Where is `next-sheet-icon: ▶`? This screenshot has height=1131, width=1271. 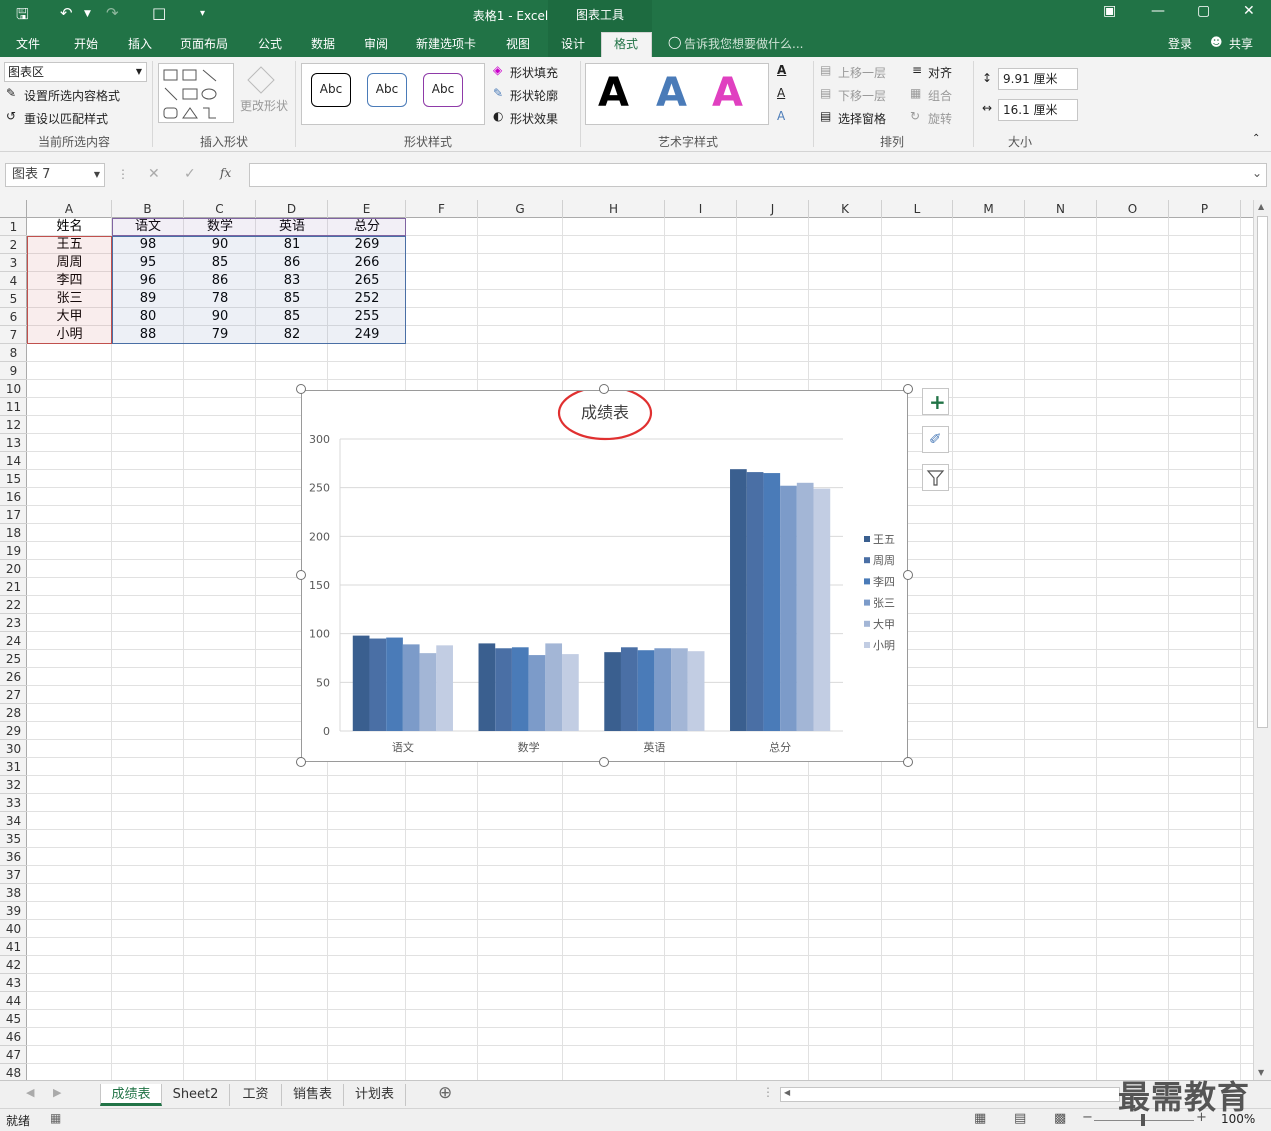
next-sheet-icon: ▶ is located at coordinates (57, 1092).